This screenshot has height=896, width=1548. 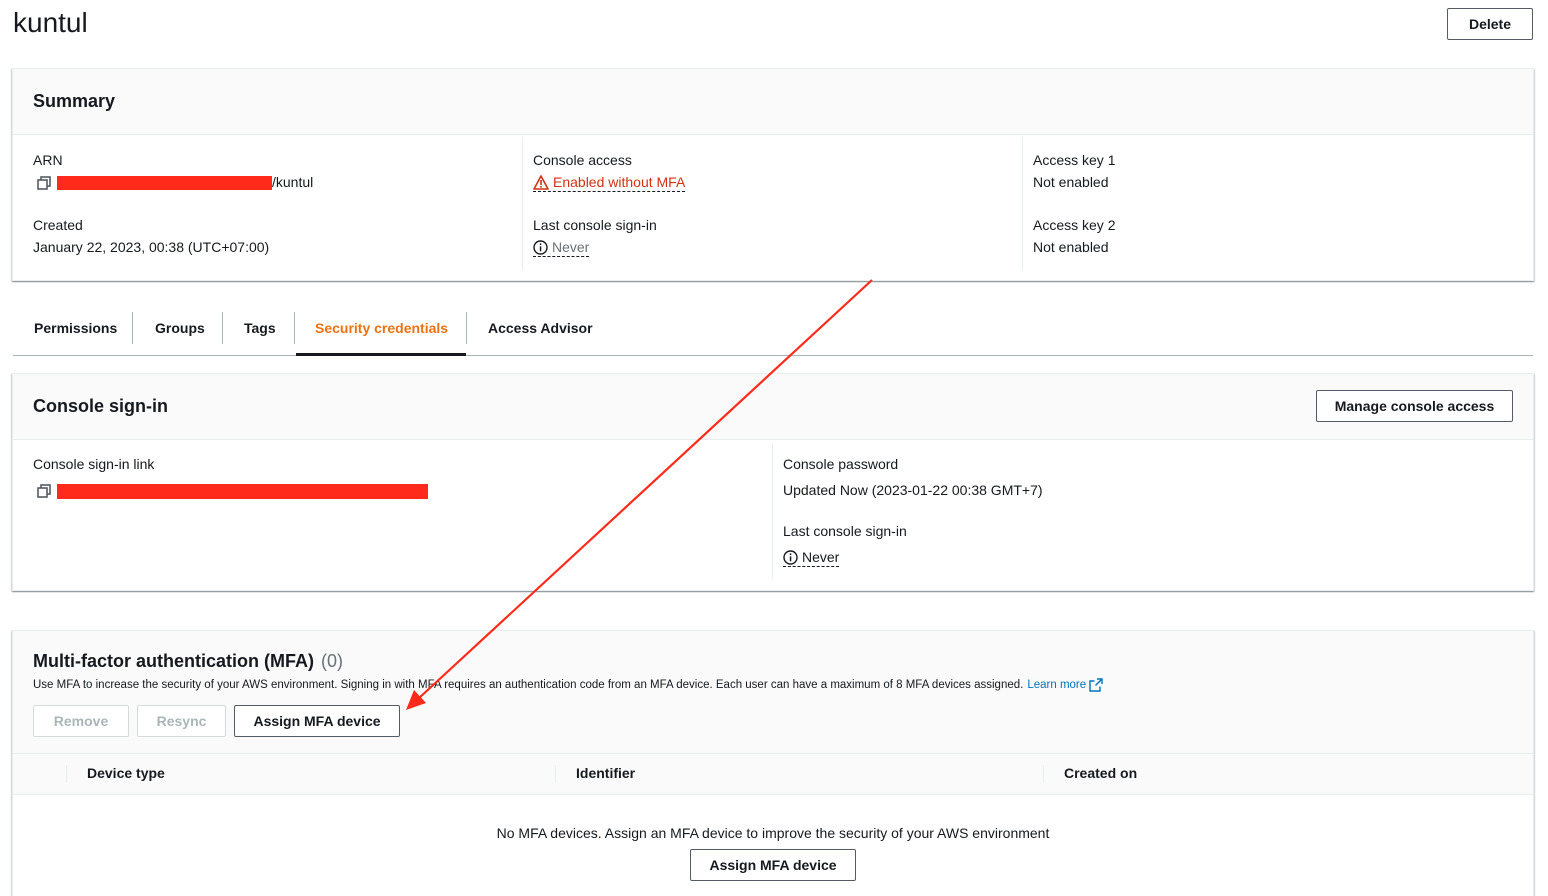 What do you see at coordinates (639, 494) in the screenshot?
I see `annotation-arrow` at bounding box center [639, 494].